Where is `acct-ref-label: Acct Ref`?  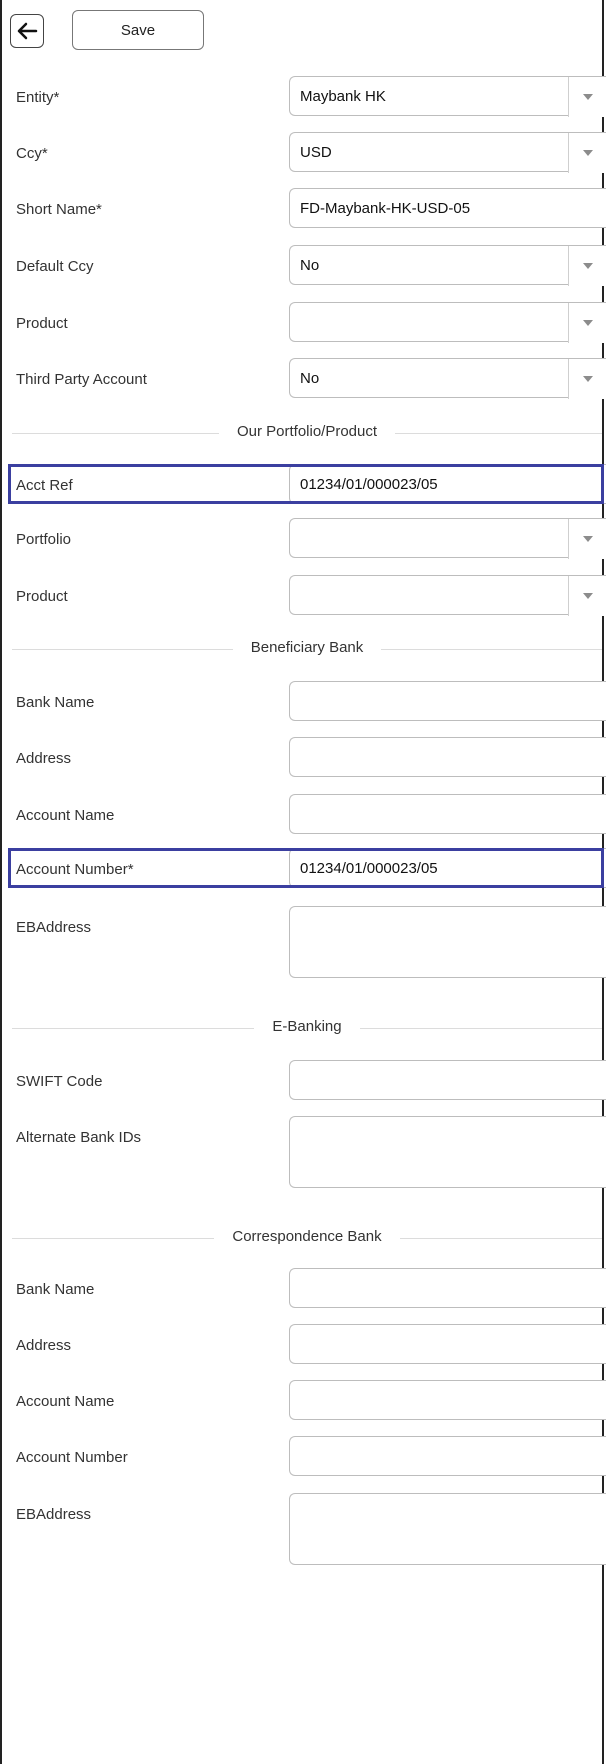
acct-ref-label: Acct Ref is located at coordinates (44, 485).